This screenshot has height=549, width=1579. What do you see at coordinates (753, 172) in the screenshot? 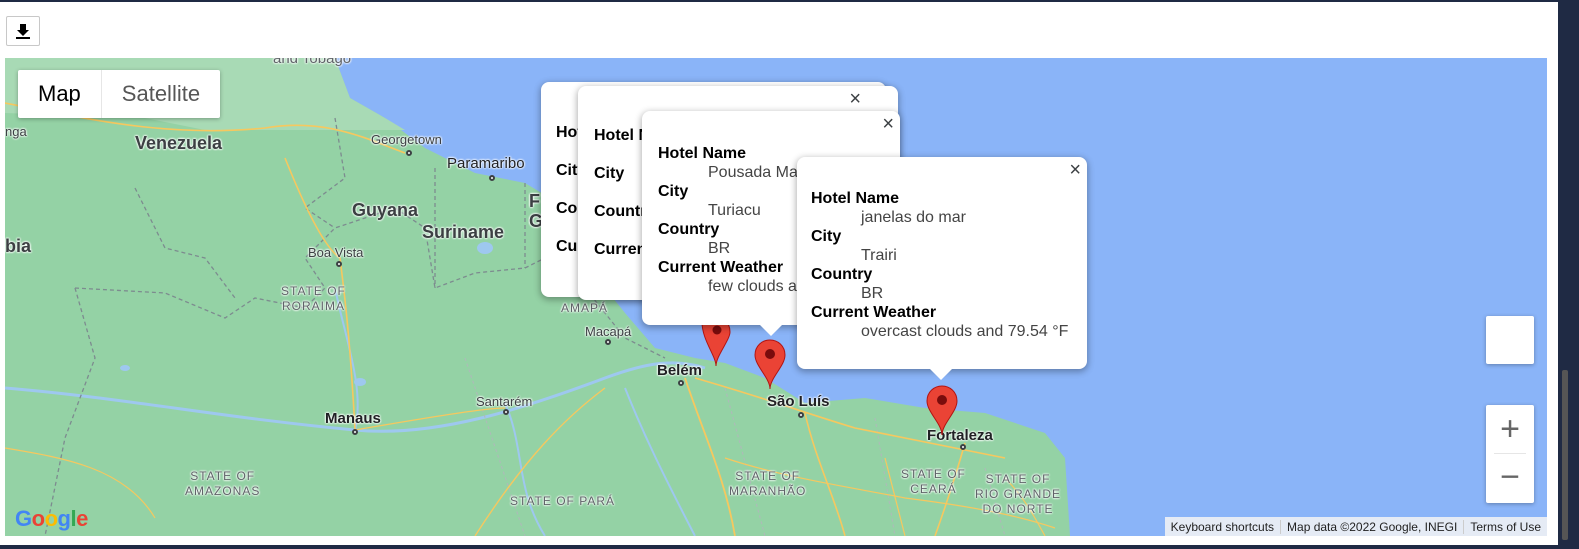
I see `hotel-name-value: Pousada Ma` at bounding box center [753, 172].